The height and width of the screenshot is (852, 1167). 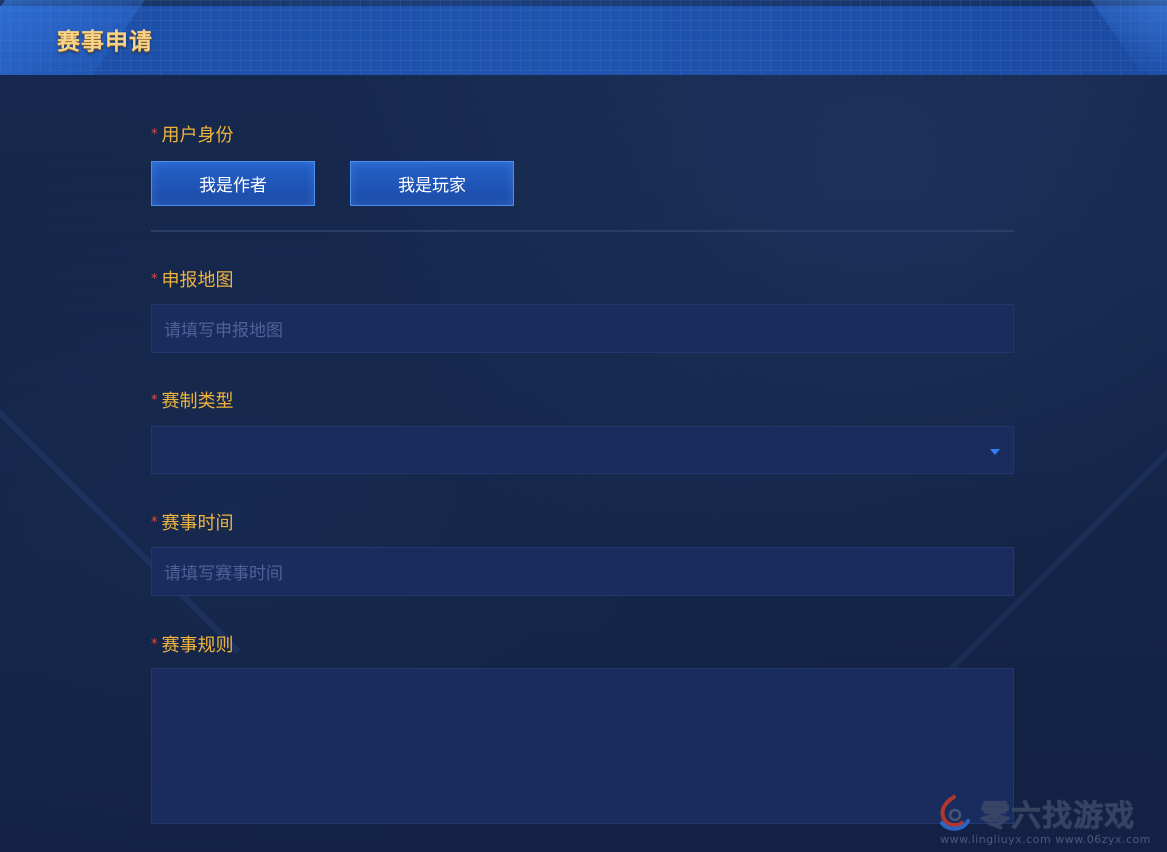 I want to click on identity-label: * 用户身份, so click(x=192, y=136).